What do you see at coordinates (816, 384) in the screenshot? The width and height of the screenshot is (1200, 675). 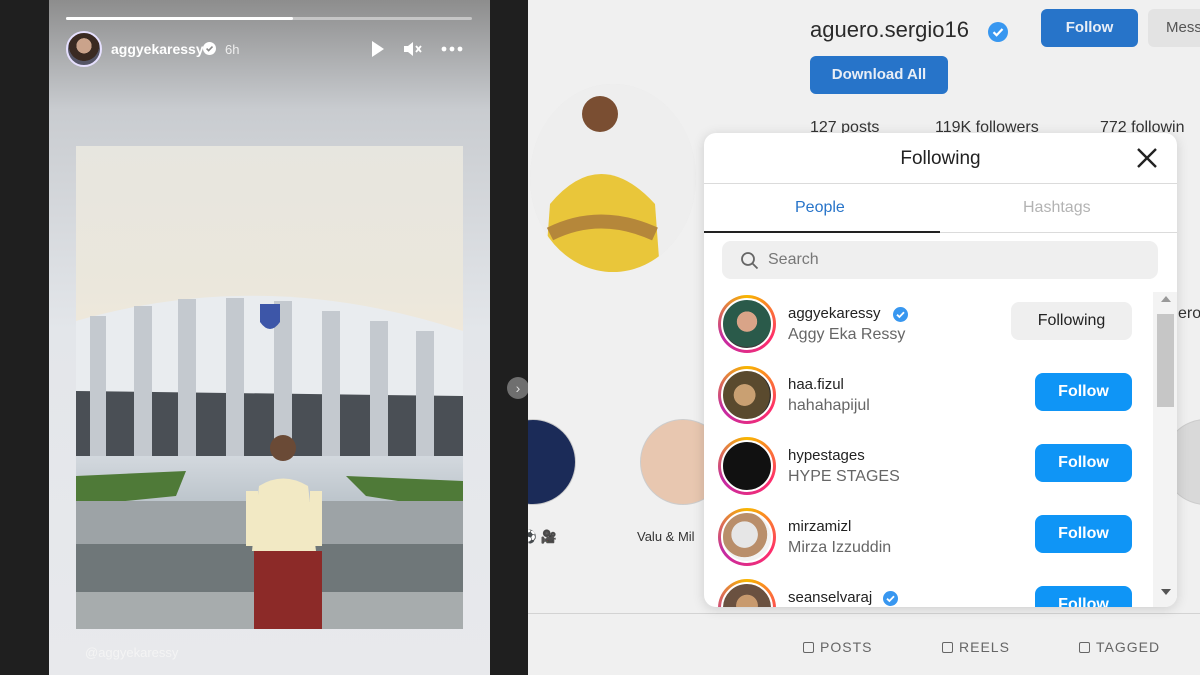 I see `account-username: haa.fizul` at bounding box center [816, 384].